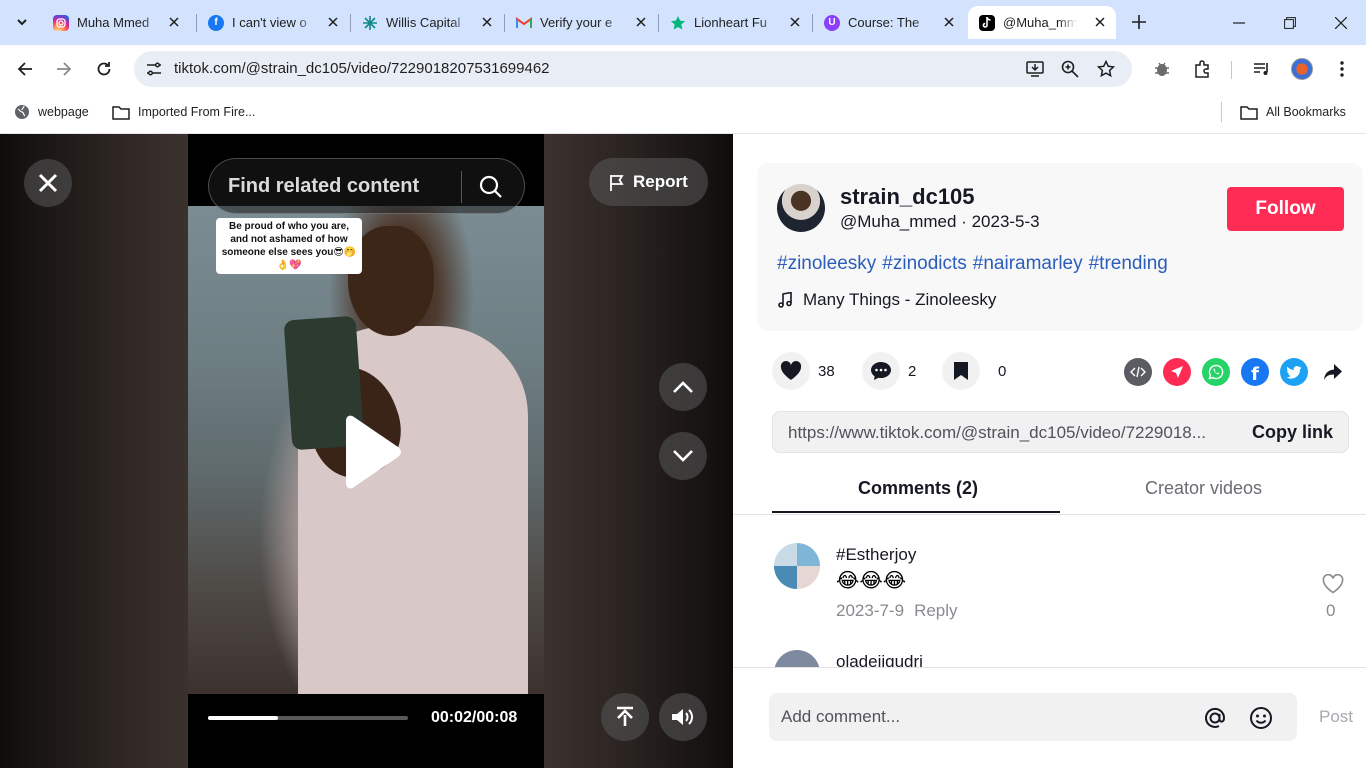 The width and height of the screenshot is (1366, 768). What do you see at coordinates (1341, 23) in the screenshot?
I see `close-window-button` at bounding box center [1341, 23].